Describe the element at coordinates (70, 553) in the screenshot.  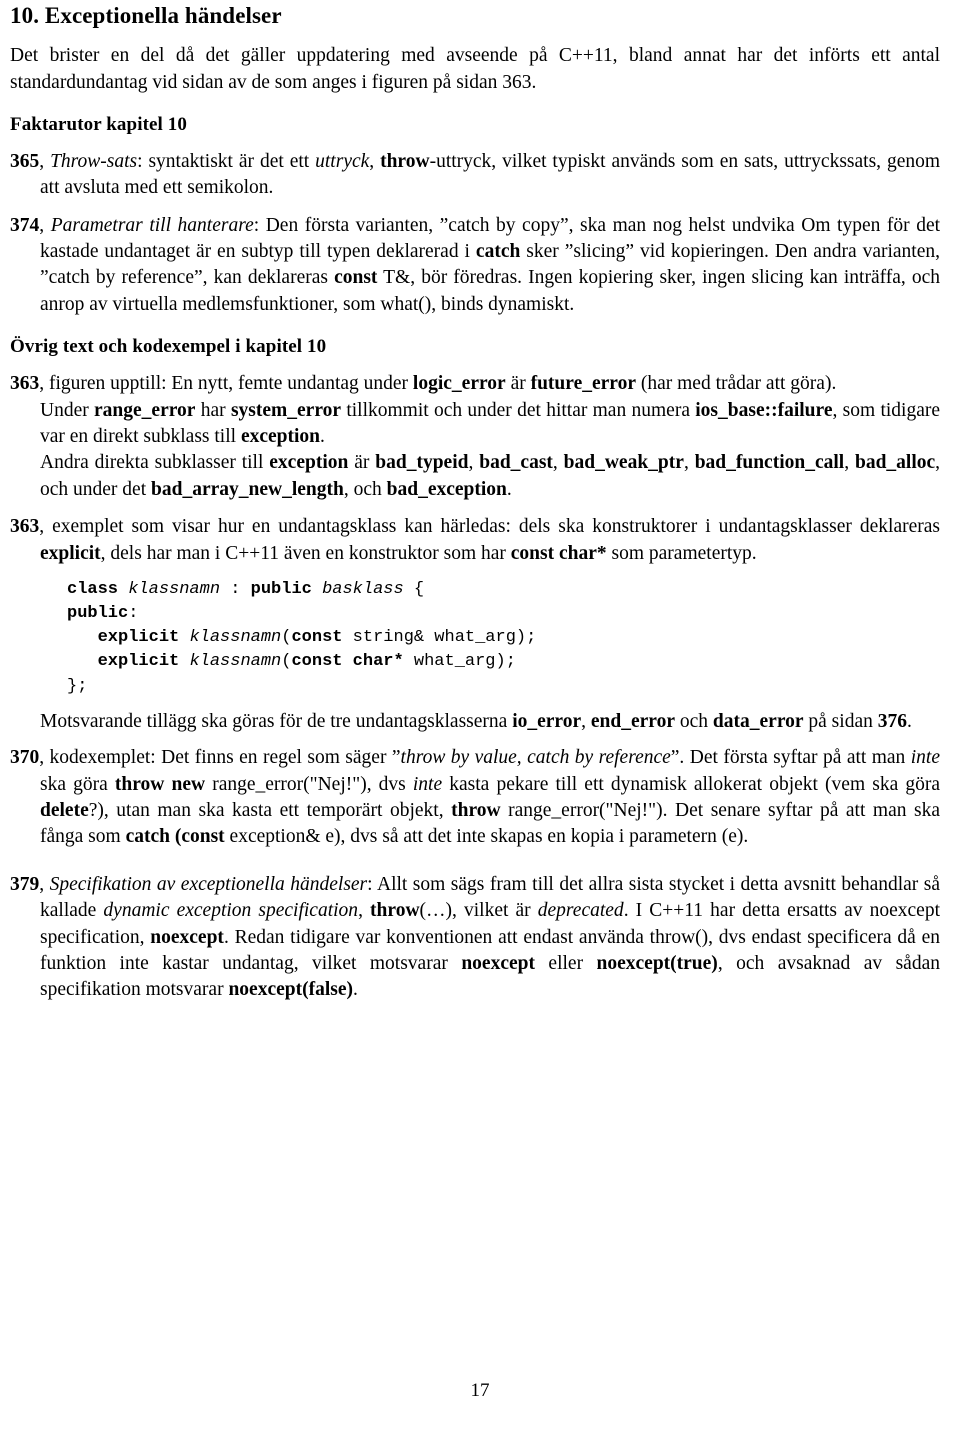
I see `example-bold-explicit: explicit` at that location.